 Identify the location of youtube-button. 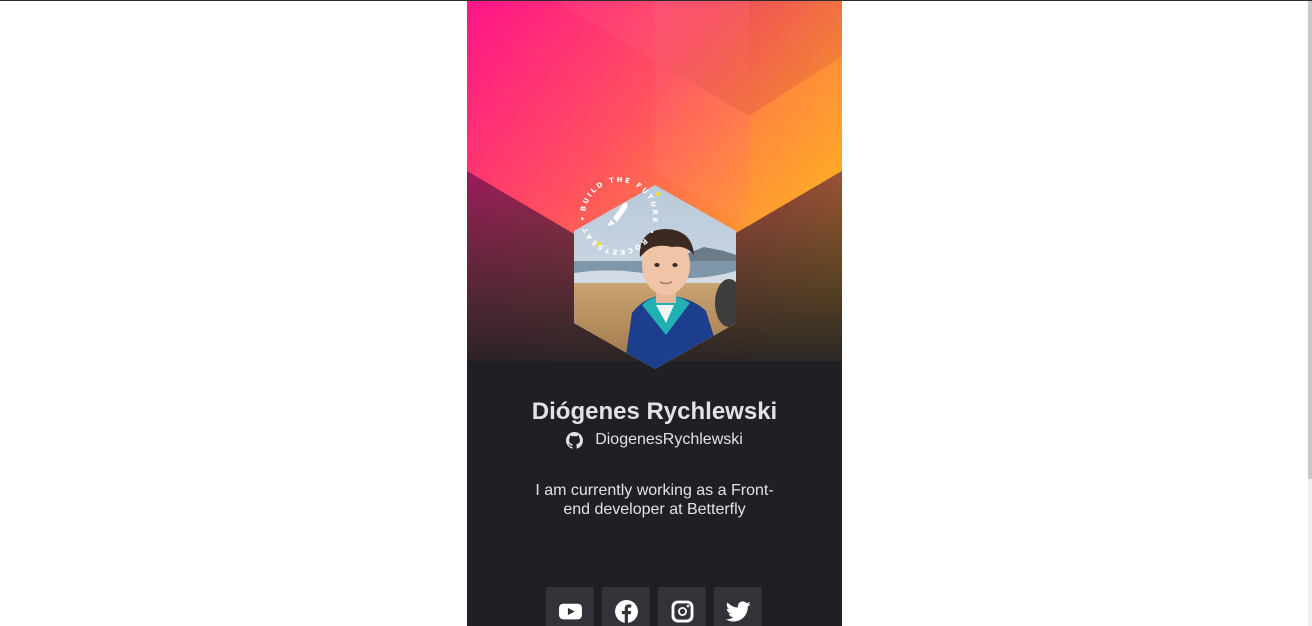
(570, 606).